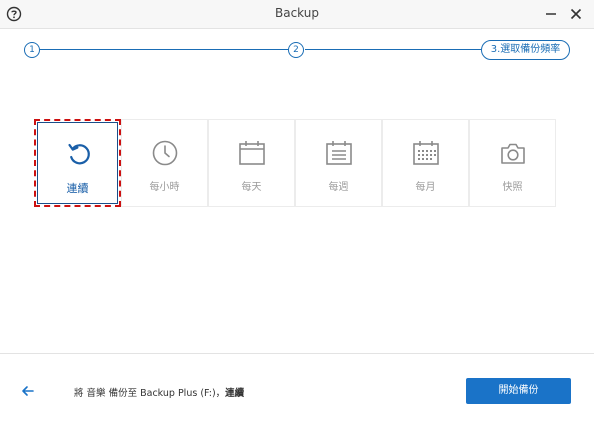 The width and height of the screenshot is (594, 427). What do you see at coordinates (164, 187) in the screenshot?
I see `option-label: 每小時` at bounding box center [164, 187].